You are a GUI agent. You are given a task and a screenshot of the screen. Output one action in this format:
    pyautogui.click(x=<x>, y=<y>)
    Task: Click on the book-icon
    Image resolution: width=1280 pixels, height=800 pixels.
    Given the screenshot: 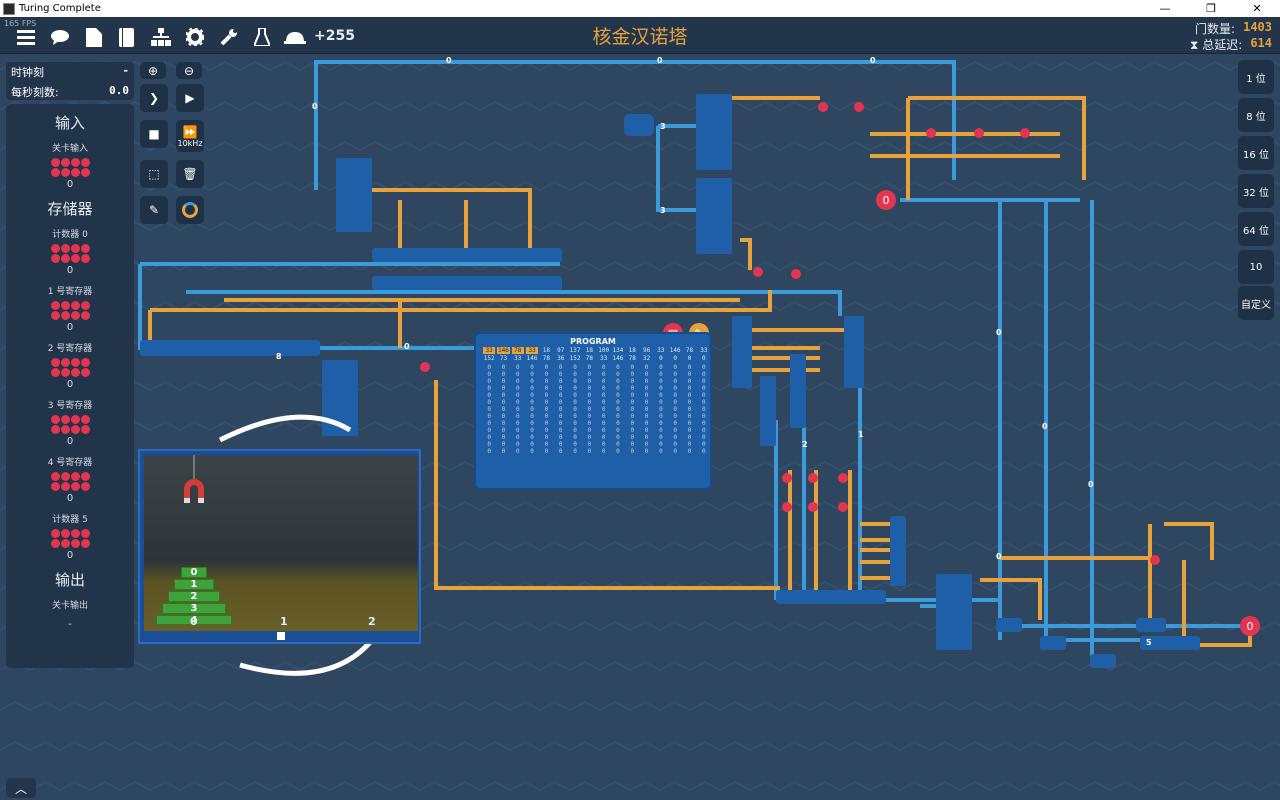 What is the action you would take?
    pyautogui.click(x=127, y=37)
    